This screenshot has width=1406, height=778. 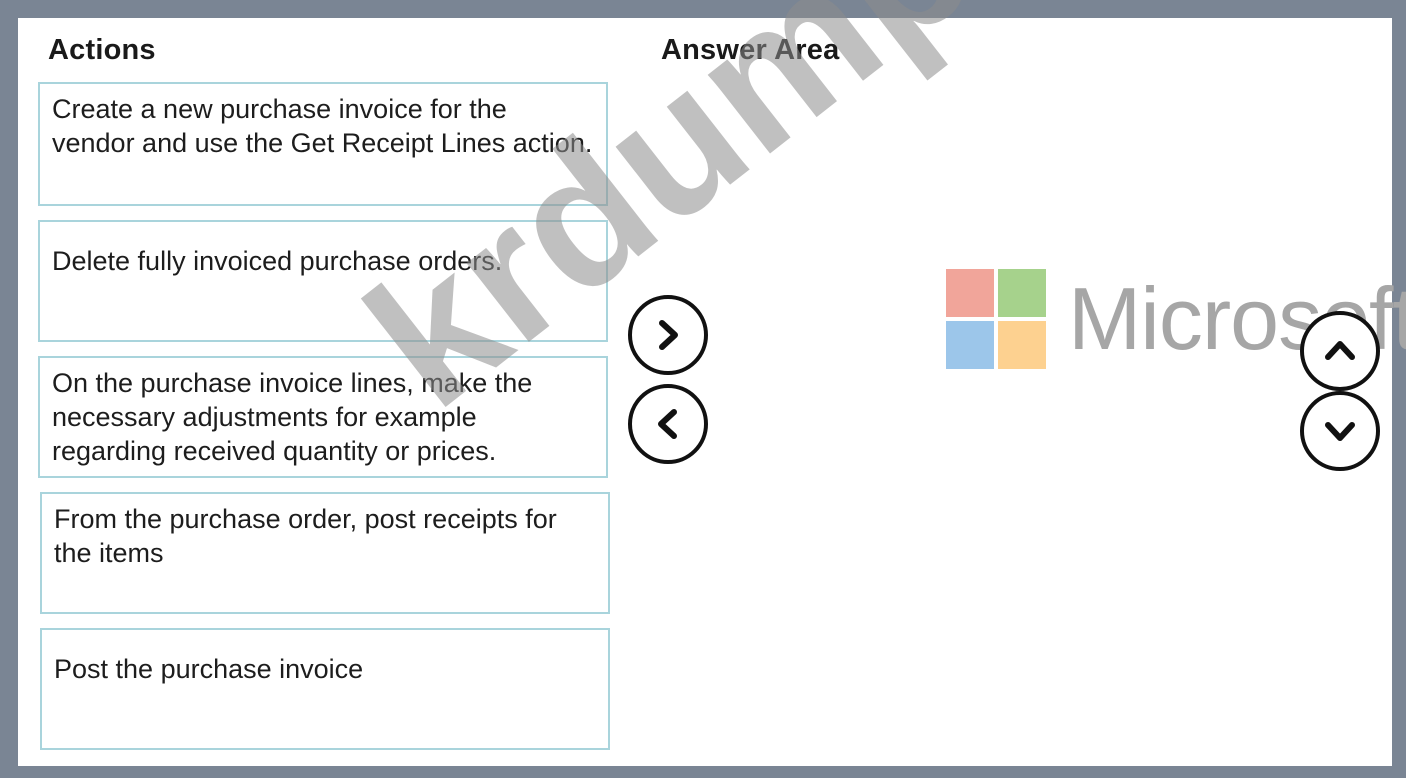 What do you see at coordinates (750, 50) in the screenshot?
I see `answer-area-heading: Answer Area` at bounding box center [750, 50].